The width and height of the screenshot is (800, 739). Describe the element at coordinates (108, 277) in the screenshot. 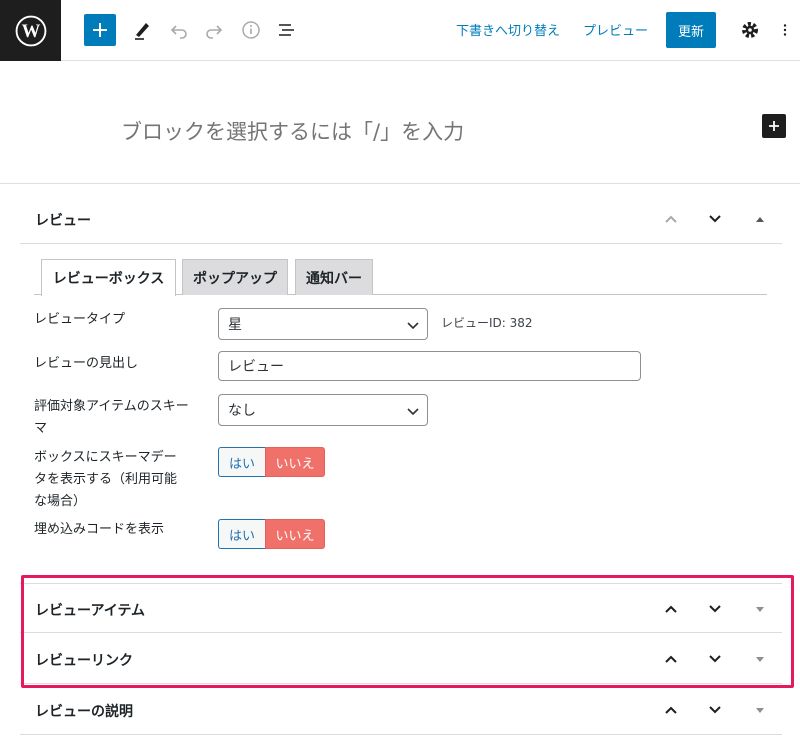

I see `tab-review-box: レビューボックス` at that location.